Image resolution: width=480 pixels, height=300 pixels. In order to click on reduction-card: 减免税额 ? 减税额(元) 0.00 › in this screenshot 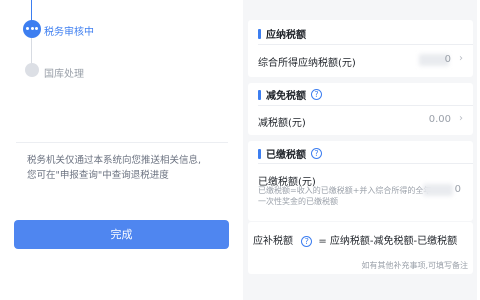, I will do `click(360, 109)`.